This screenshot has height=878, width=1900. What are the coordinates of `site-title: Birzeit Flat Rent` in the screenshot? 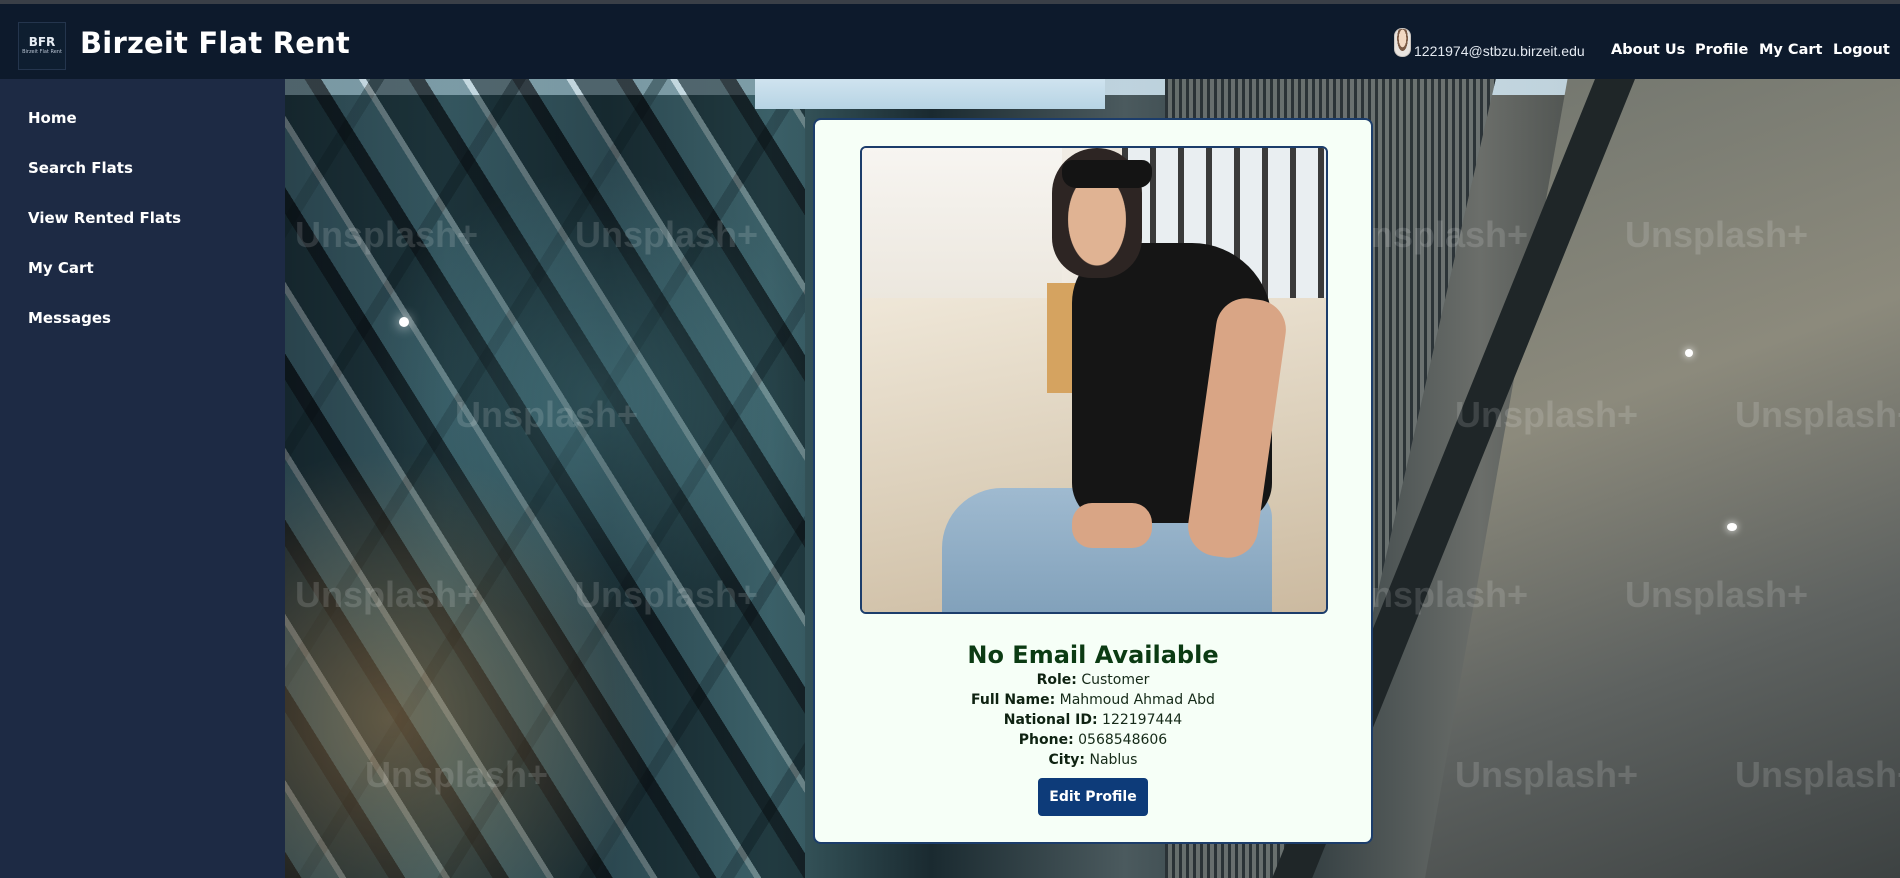 It's located at (215, 43).